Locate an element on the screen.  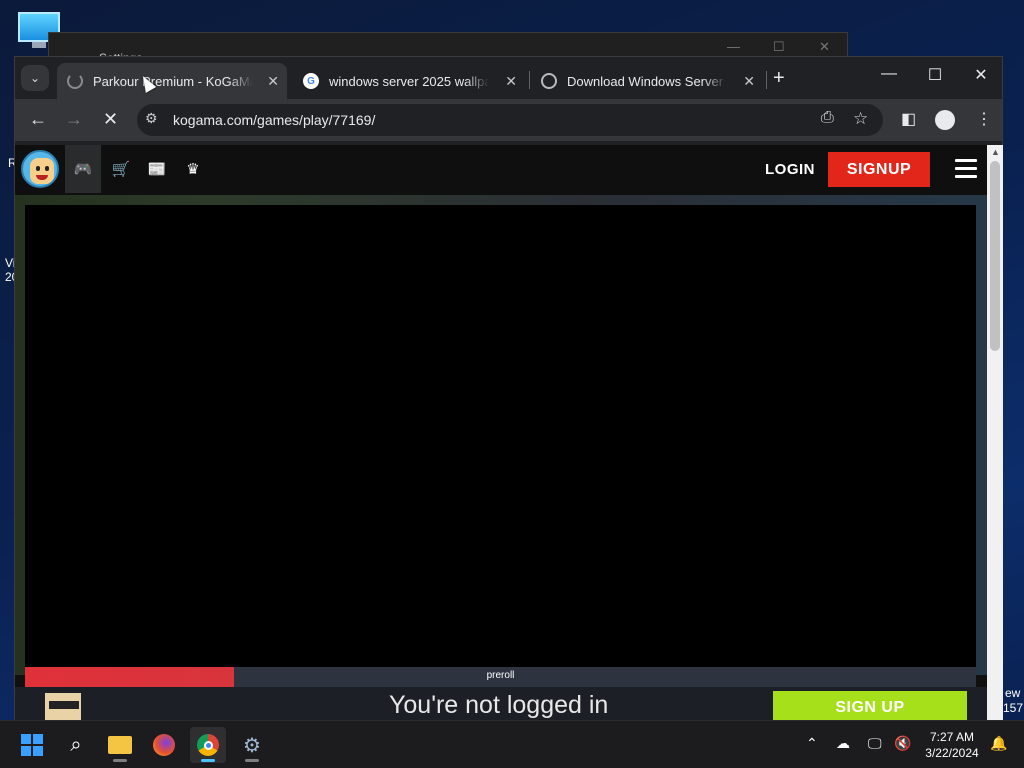
leaderboard-crown-icon: ♛ is located at coordinates (193, 169).